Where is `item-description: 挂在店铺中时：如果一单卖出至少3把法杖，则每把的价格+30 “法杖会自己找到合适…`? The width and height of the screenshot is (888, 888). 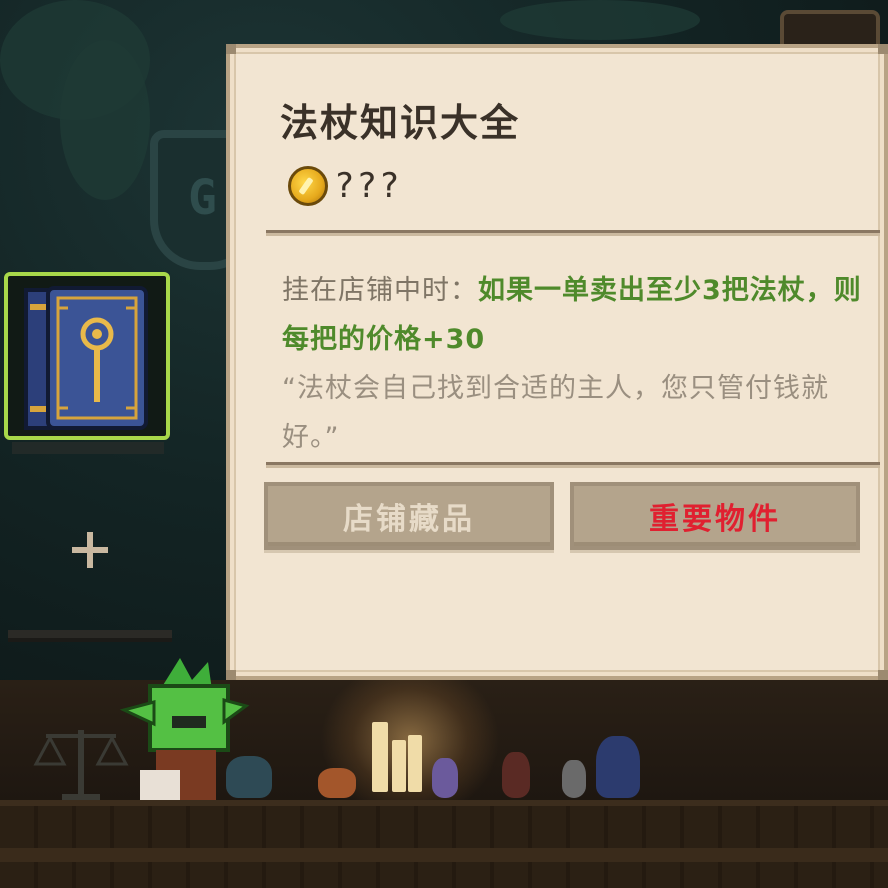 item-description: 挂在店铺中时：如果一单卖出至少3把法杖，则每把的价格+30 “法杖会自己找到合适… is located at coordinates (577, 364).